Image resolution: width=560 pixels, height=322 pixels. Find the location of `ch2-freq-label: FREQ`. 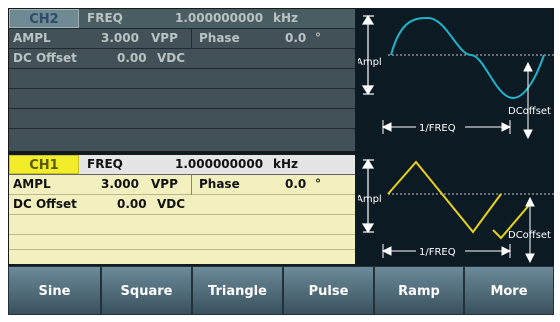

ch2-freq-label: FREQ is located at coordinates (105, 18).